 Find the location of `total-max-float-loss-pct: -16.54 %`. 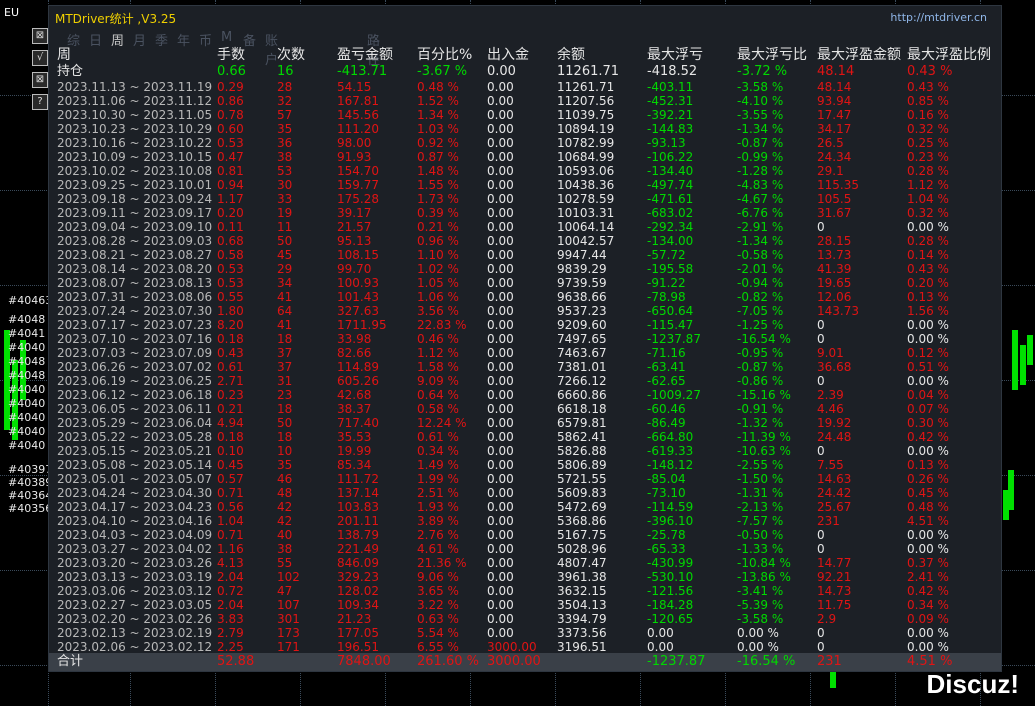

total-max-float-loss-pct: -16.54 % is located at coordinates (766, 661).